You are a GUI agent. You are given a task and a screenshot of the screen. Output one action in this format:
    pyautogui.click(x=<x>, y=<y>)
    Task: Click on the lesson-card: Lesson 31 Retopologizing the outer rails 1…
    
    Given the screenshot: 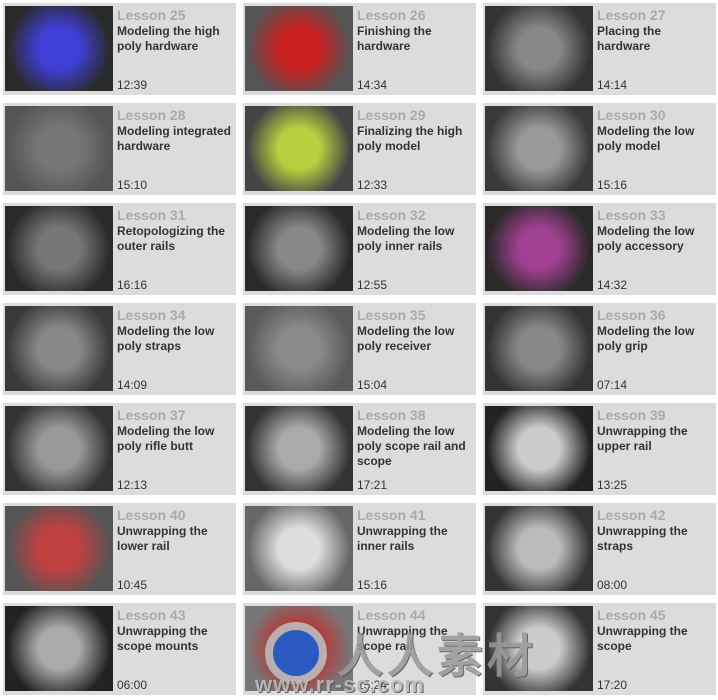 What is the action you would take?
    pyautogui.click(x=119, y=249)
    